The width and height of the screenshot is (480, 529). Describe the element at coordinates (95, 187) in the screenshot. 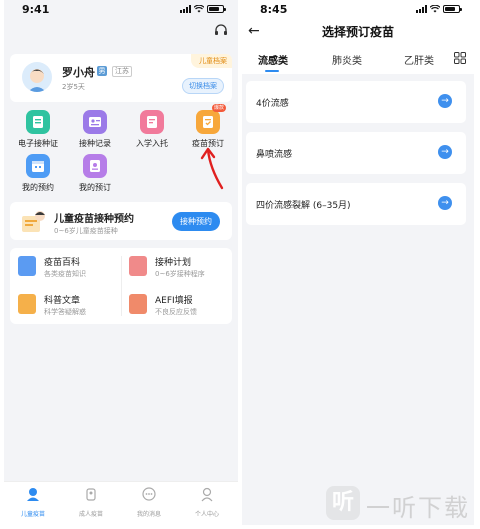

I see `grid-label: 我的预订` at that location.